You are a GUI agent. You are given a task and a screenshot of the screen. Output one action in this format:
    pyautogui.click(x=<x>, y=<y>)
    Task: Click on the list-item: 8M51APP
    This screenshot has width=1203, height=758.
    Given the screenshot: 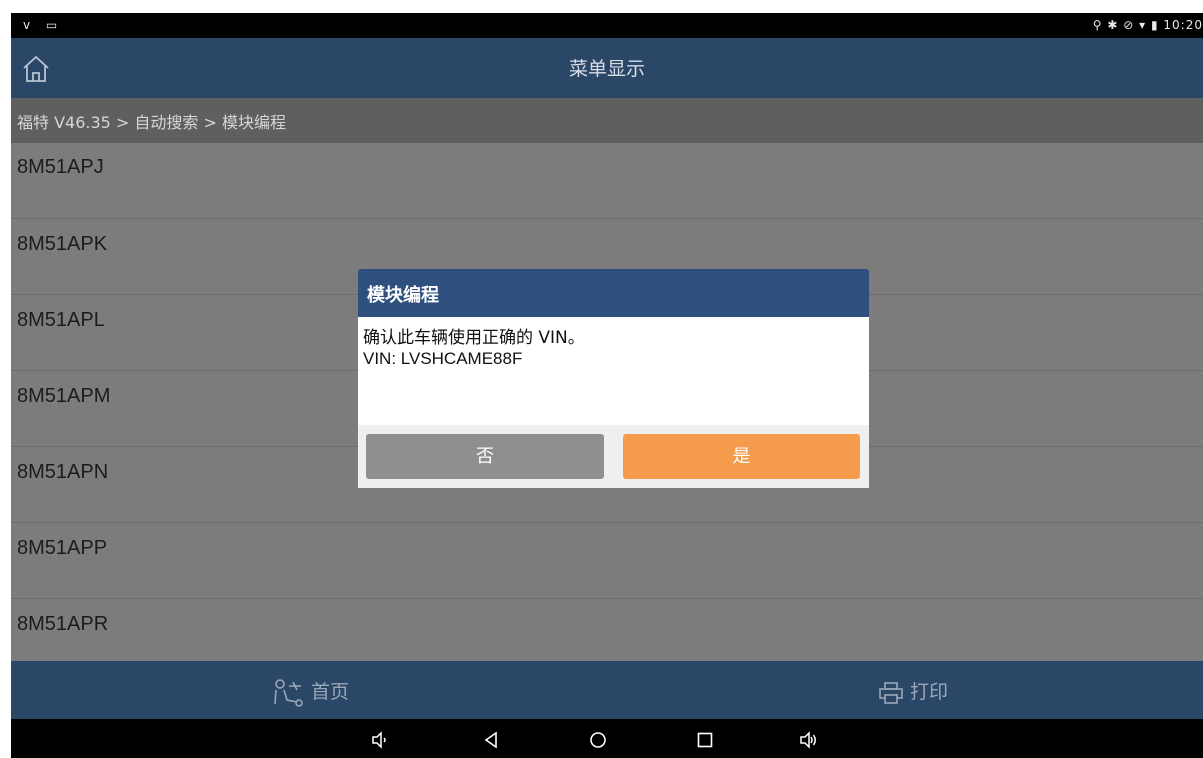 What is the action you would take?
    pyautogui.click(x=607, y=561)
    